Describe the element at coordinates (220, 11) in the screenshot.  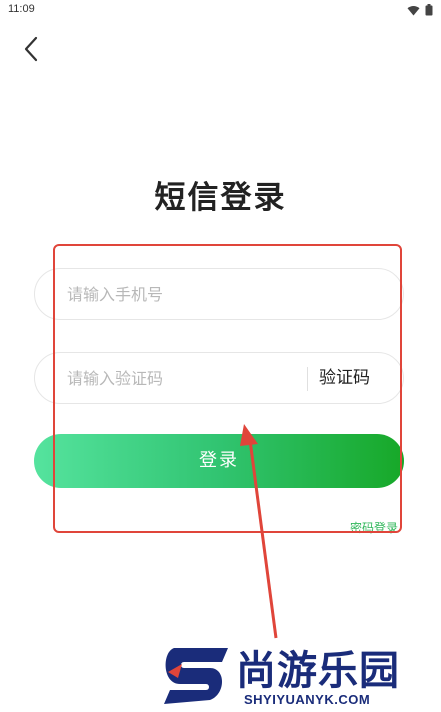
I see `status-bar: 11:09` at that location.